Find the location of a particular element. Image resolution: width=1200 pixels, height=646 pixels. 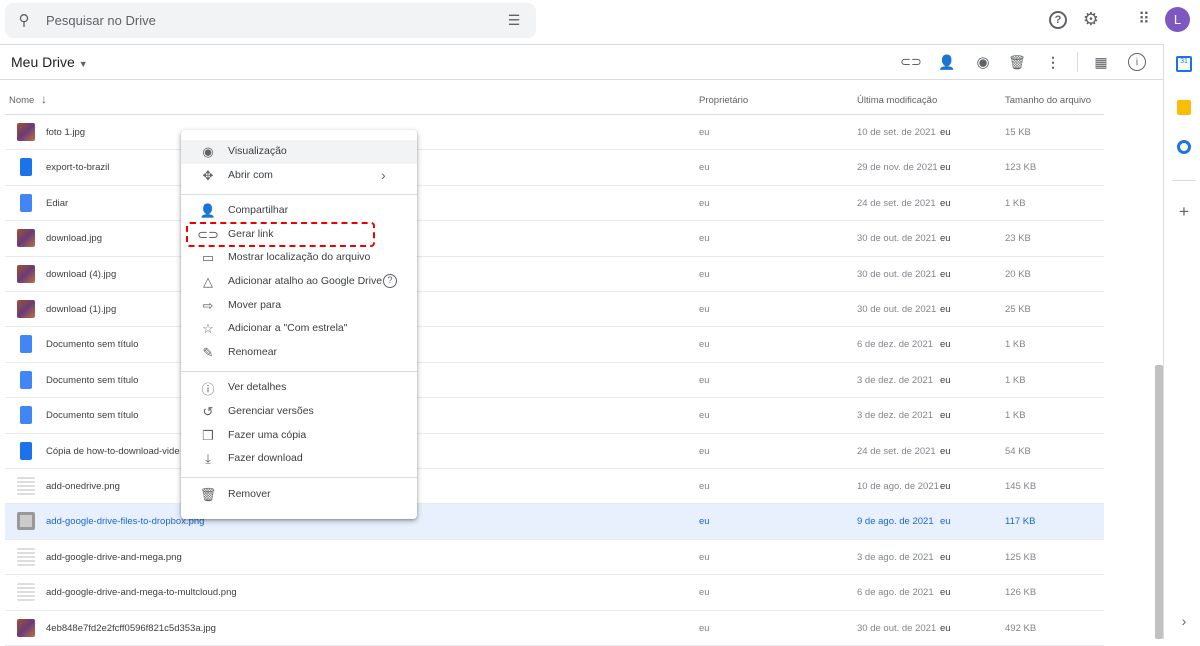

menu-item-add-person: 👤 Compartilhar is located at coordinates (299, 211).